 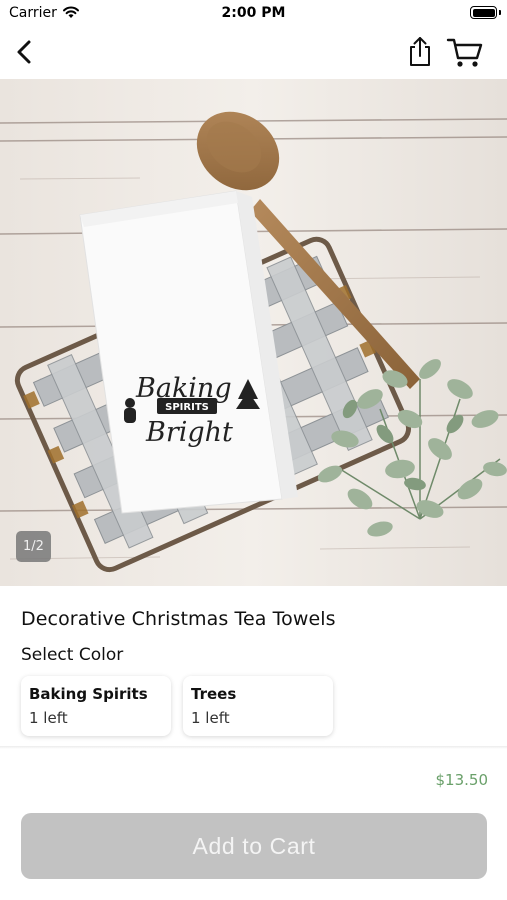 What do you see at coordinates (258, 706) in the screenshot?
I see `color-option-trees: Trees 1 left` at bounding box center [258, 706].